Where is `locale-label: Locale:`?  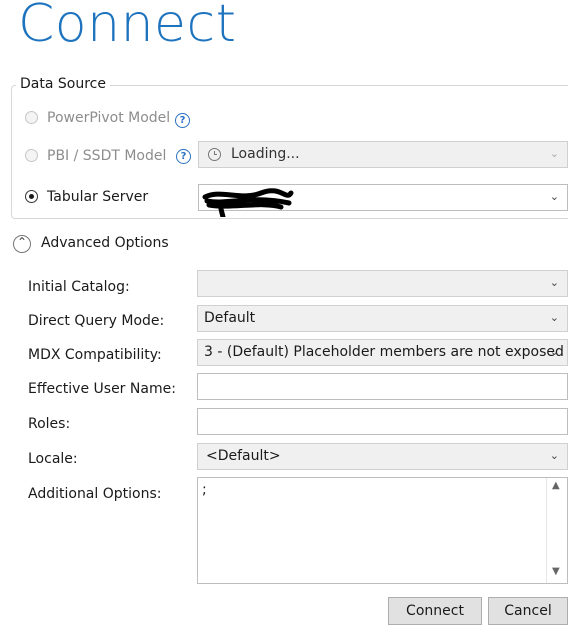
locale-label: Locale: is located at coordinates (53, 459).